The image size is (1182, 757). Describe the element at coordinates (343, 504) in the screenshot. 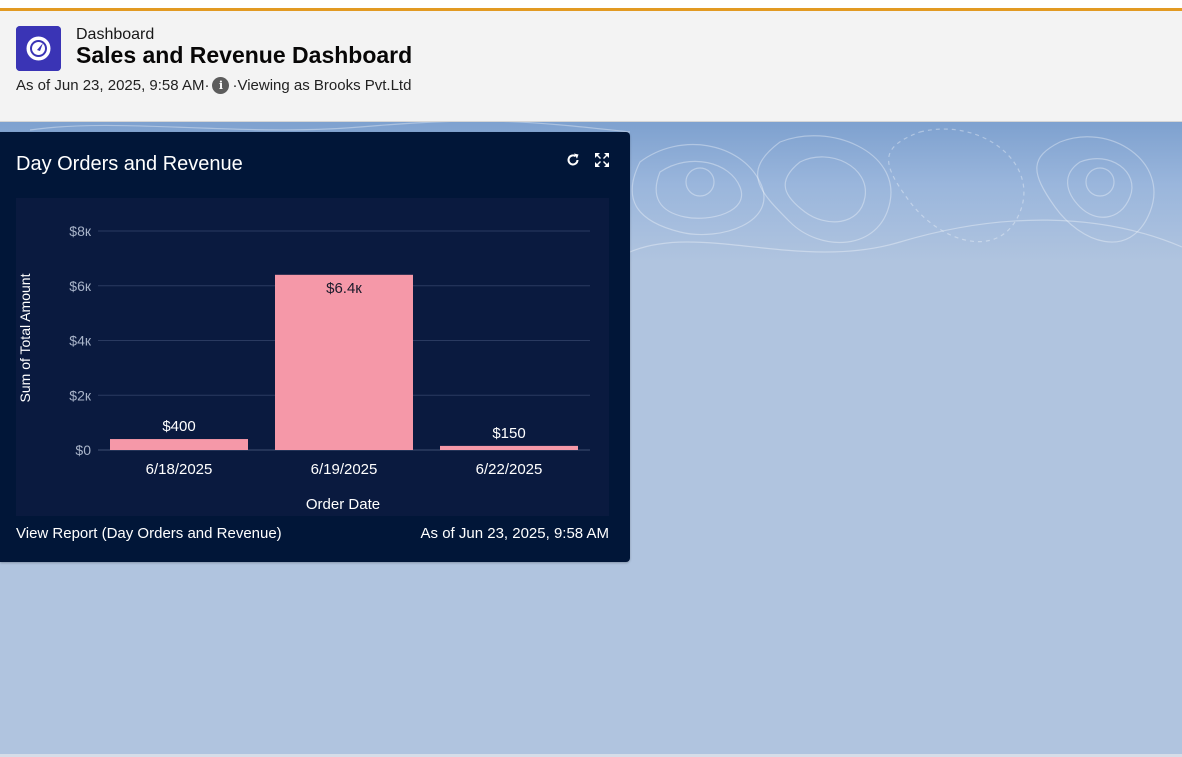

I see `x-axis-title: Order Date` at that location.